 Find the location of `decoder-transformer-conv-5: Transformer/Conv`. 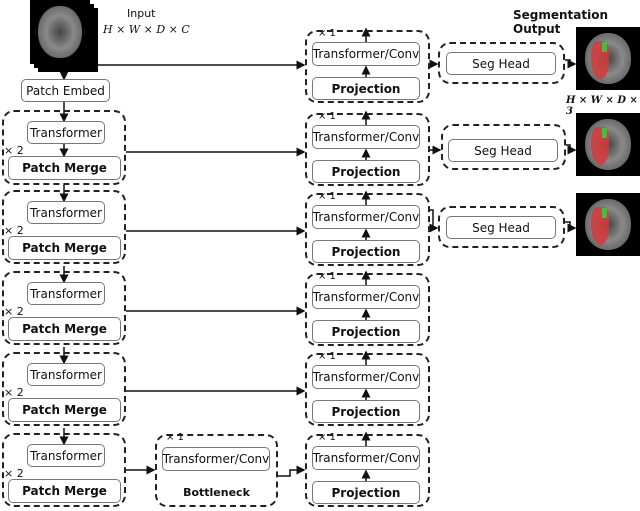

decoder-transformer-conv-5: Transformer/Conv is located at coordinates (366, 377).